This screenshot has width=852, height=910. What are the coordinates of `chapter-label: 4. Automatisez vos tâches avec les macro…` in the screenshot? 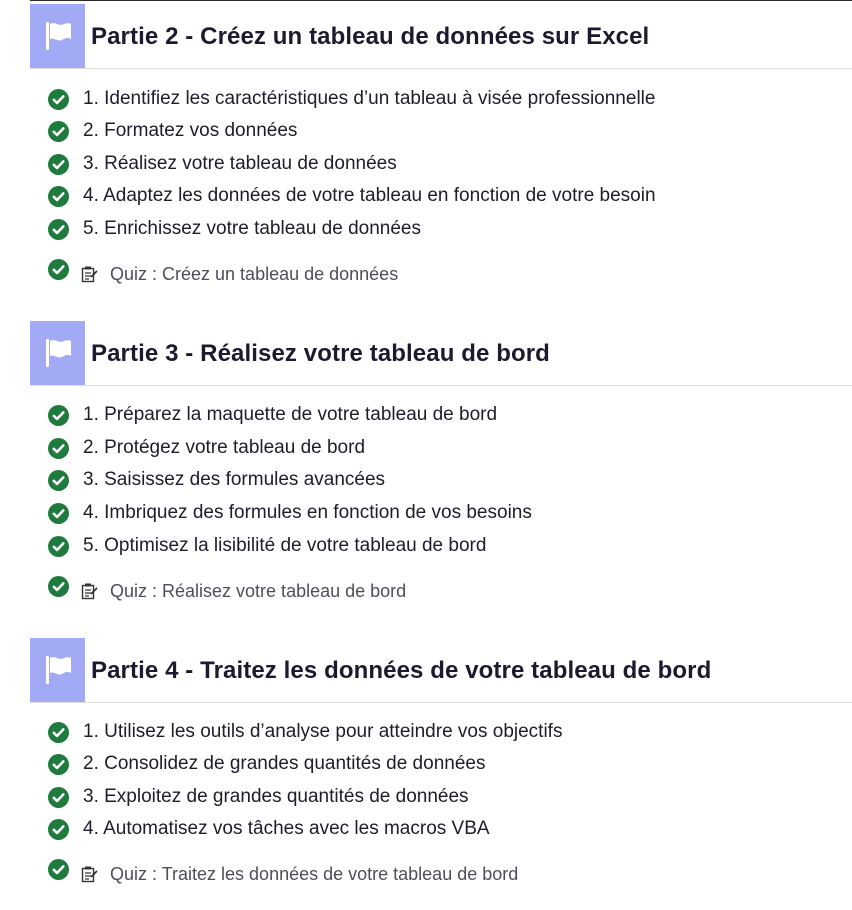 It's located at (286, 828).